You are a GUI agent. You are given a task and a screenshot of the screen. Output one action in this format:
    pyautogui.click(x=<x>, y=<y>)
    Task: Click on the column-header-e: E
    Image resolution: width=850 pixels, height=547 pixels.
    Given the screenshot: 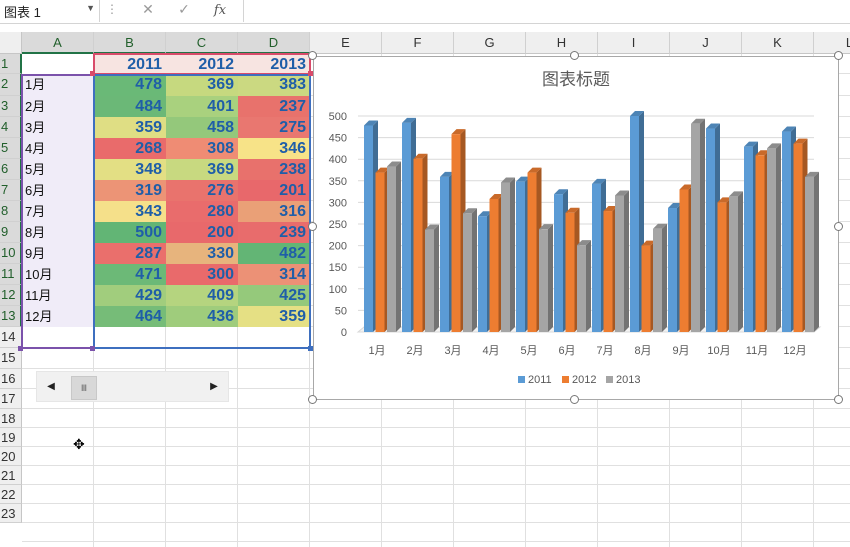 What is the action you would take?
    pyautogui.click(x=346, y=43)
    